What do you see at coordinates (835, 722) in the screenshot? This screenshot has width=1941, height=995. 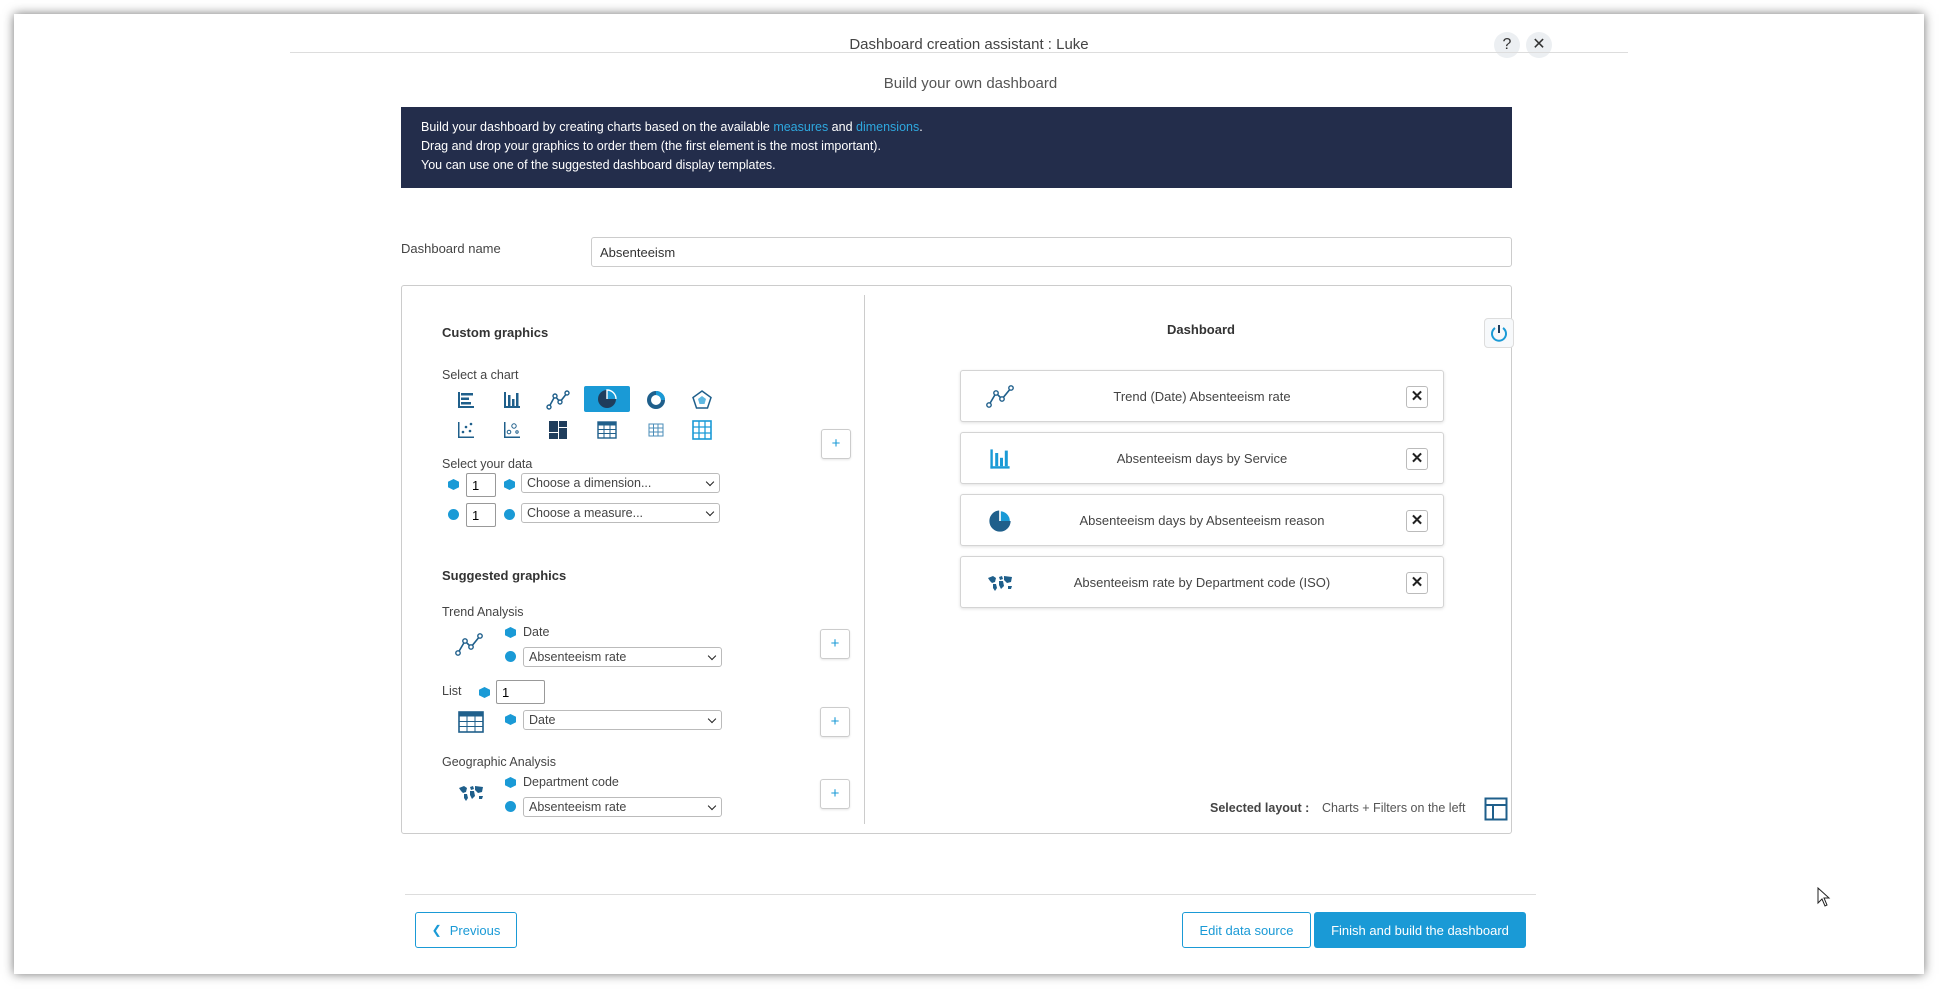 I see `add-list-button: +` at bounding box center [835, 722].